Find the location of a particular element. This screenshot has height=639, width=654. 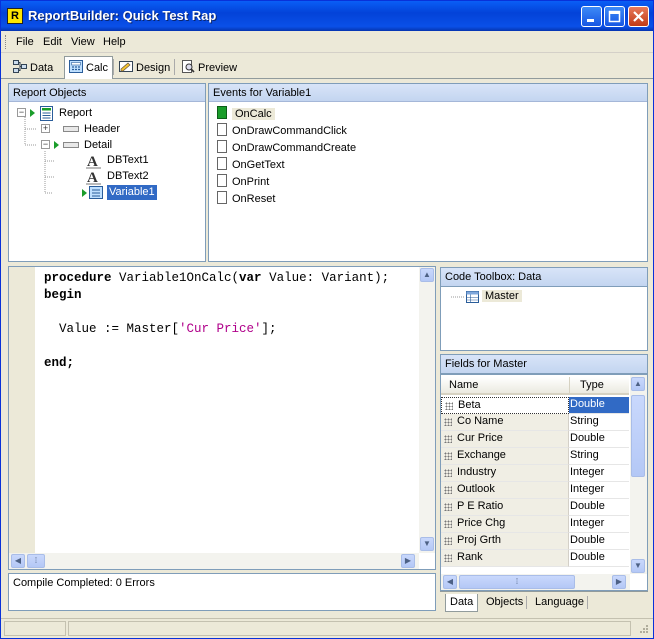

tab-design: Design is located at coordinates (144, 67).